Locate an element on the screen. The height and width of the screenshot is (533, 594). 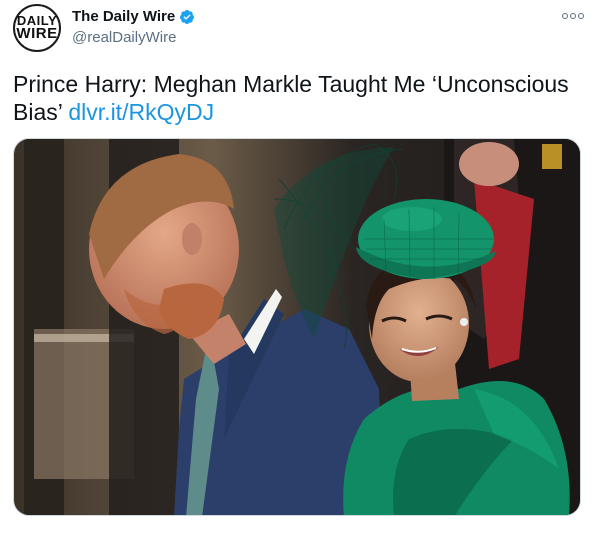
display-name: The Daily Wire is located at coordinates (123, 16).